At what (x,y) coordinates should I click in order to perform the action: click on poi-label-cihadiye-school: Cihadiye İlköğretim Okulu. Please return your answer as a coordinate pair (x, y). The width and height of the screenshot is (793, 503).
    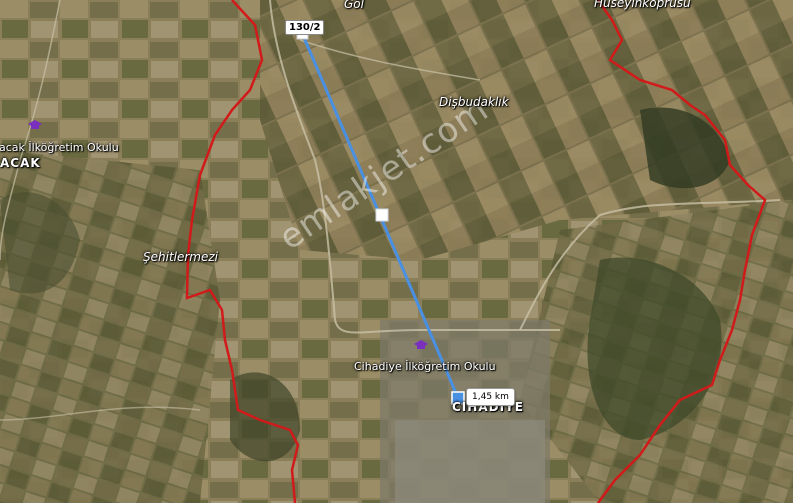
    Looking at the image, I should click on (425, 366).